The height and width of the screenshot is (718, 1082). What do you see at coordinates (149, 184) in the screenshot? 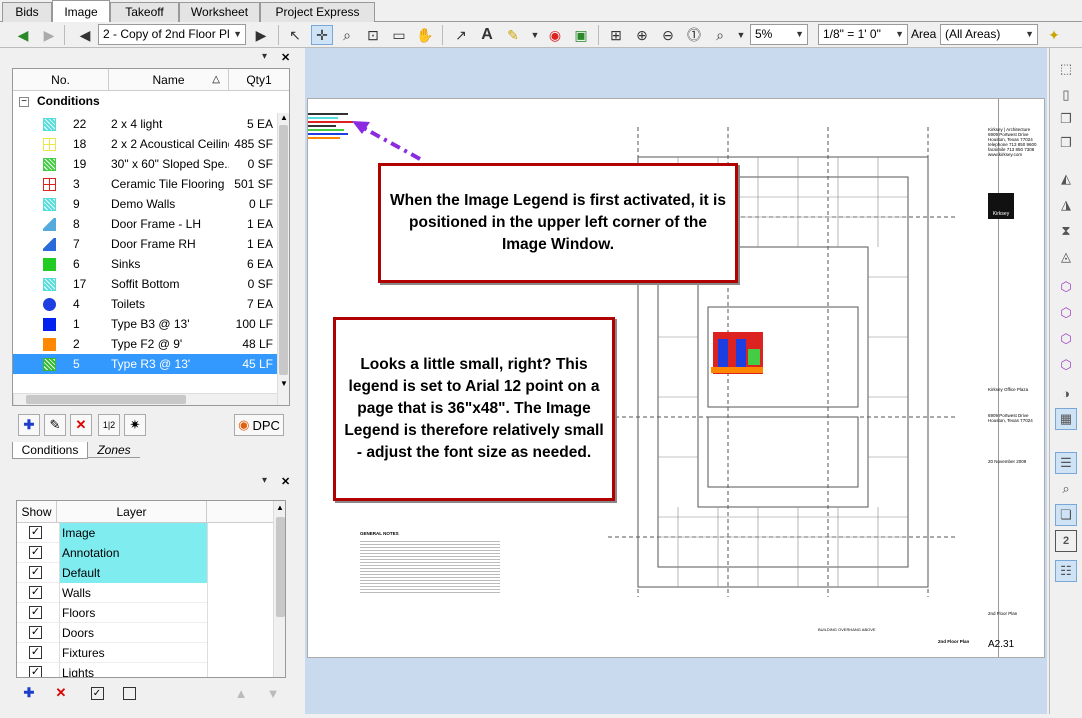
I see `condition-row: 3 Ceramic Tile Flooring 501 SF` at bounding box center [149, 184].